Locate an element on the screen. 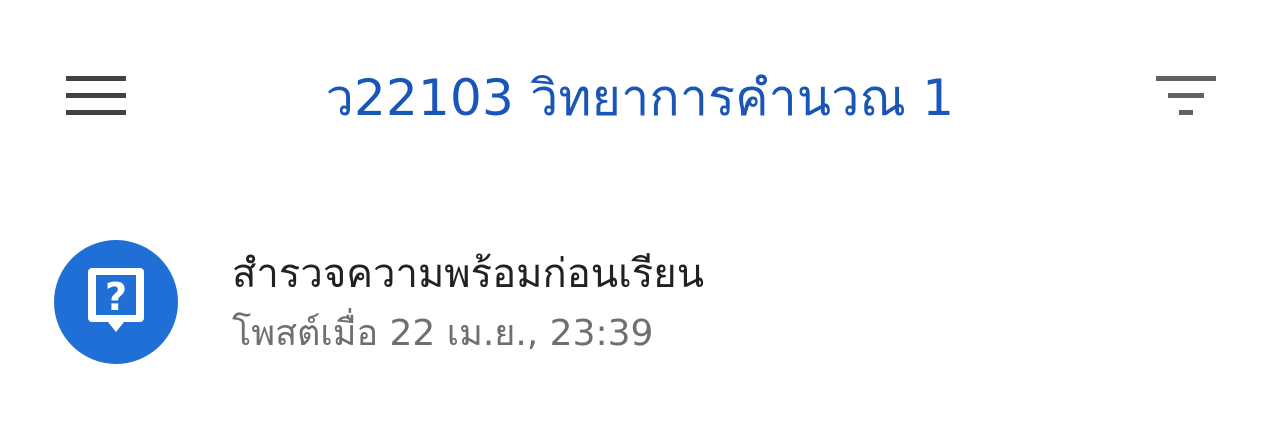  filter-icon is located at coordinates (1186, 95).